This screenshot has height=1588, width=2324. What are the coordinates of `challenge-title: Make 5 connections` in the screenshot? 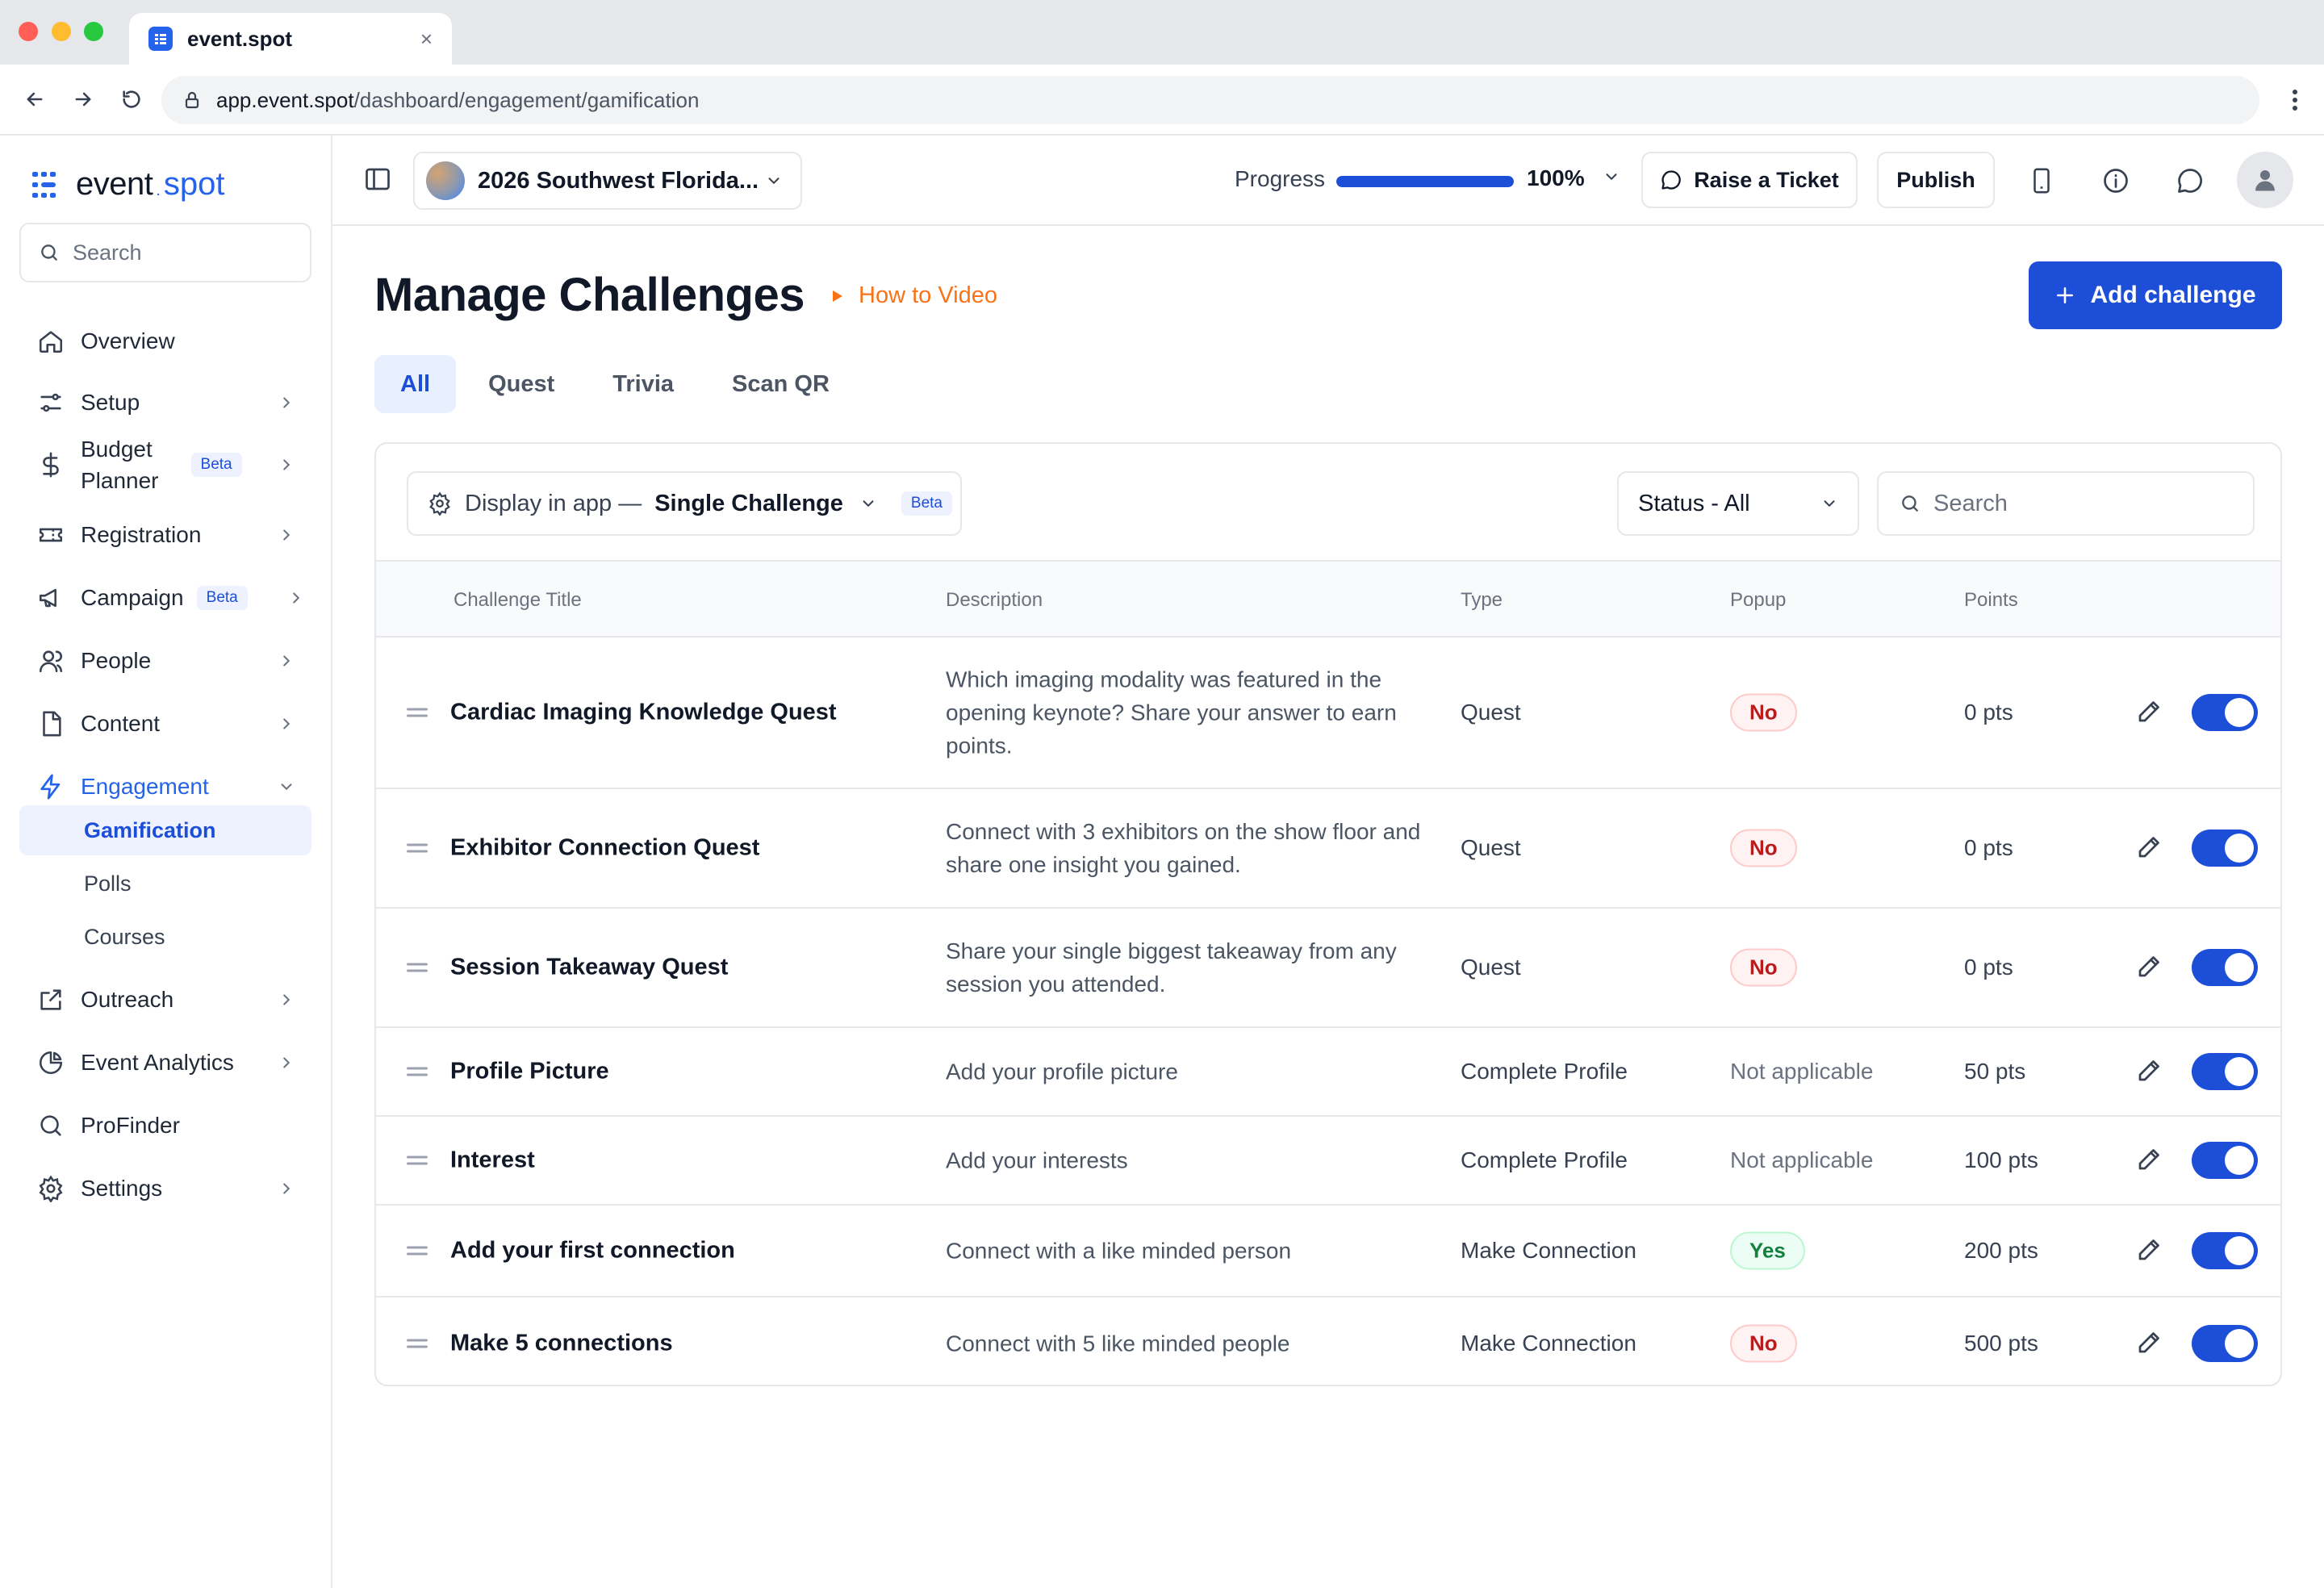 It's located at (561, 1343).